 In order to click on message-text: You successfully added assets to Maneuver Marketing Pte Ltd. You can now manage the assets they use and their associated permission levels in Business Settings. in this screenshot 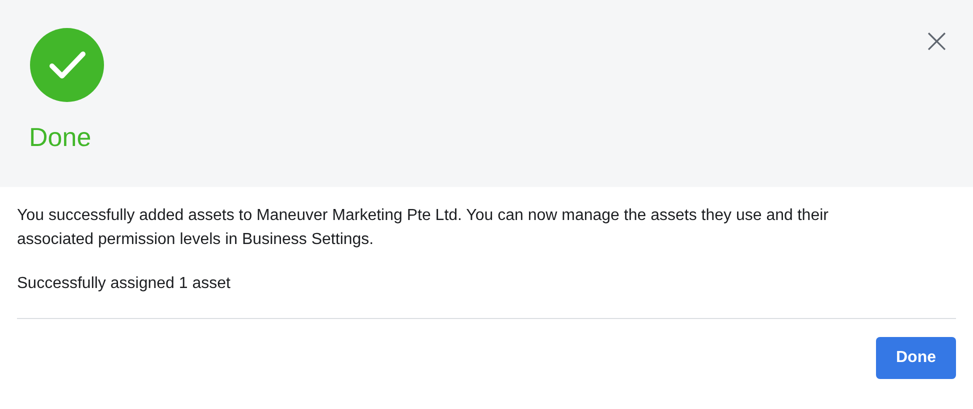, I will do `click(423, 228)`.